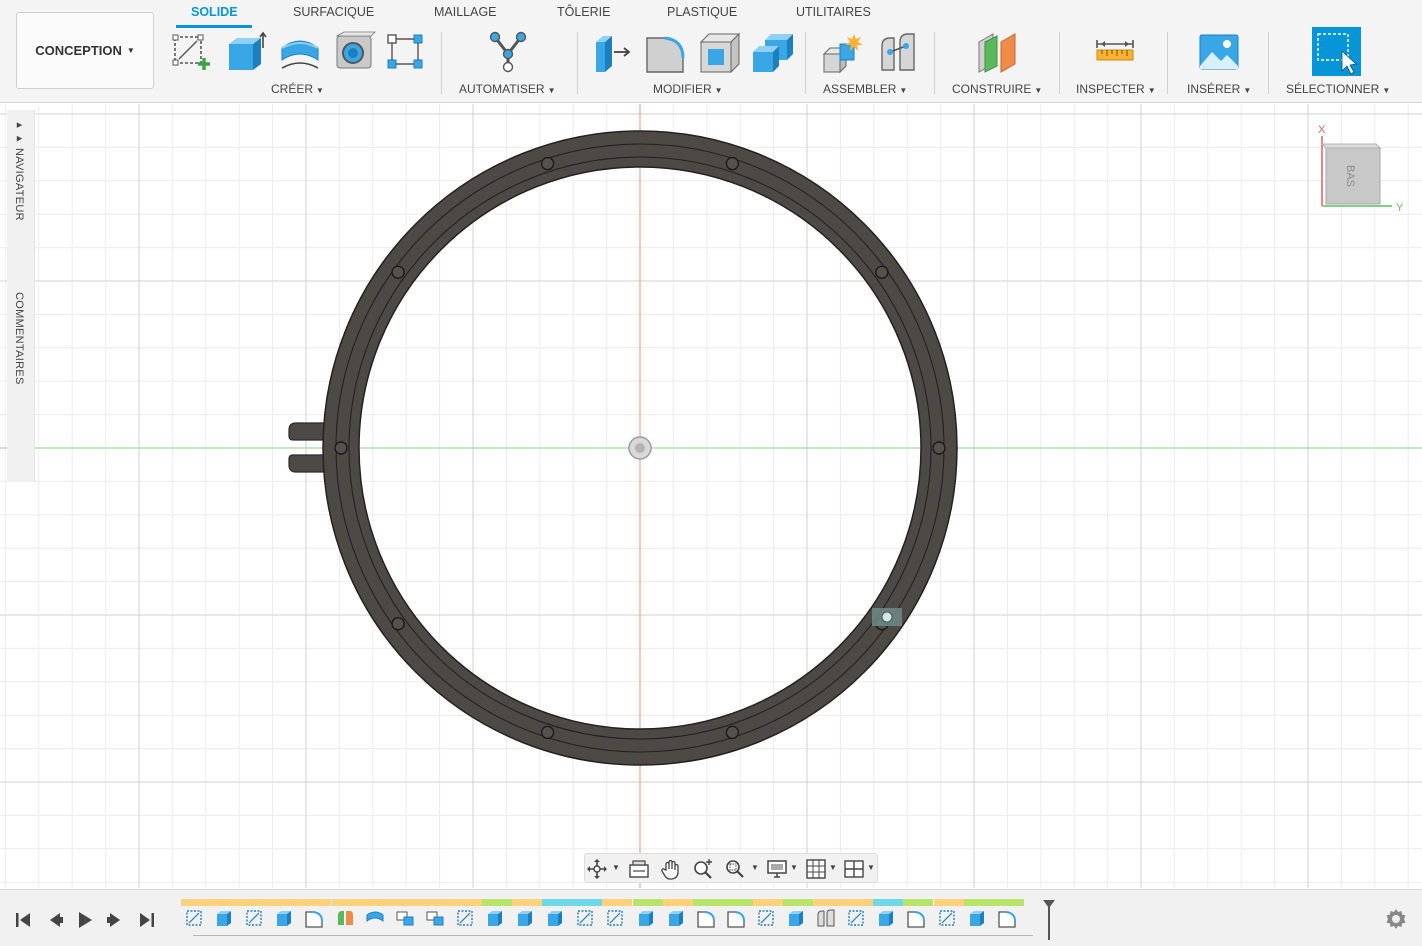 The height and width of the screenshot is (946, 1422). Describe the element at coordinates (333, 12) in the screenshot. I see `tab-surface: SURFACIQUE` at that location.